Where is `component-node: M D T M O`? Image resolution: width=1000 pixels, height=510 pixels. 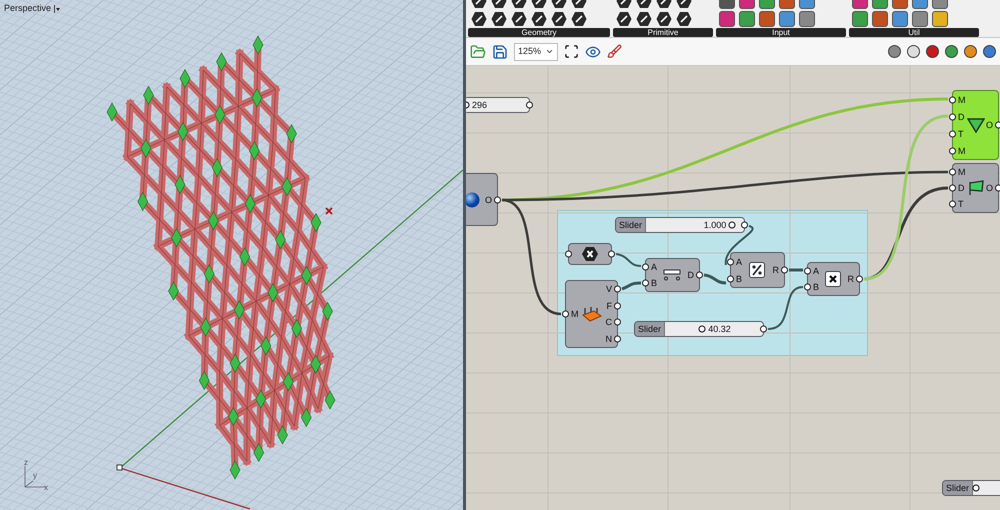 component-node: M D T M O is located at coordinates (975, 125).